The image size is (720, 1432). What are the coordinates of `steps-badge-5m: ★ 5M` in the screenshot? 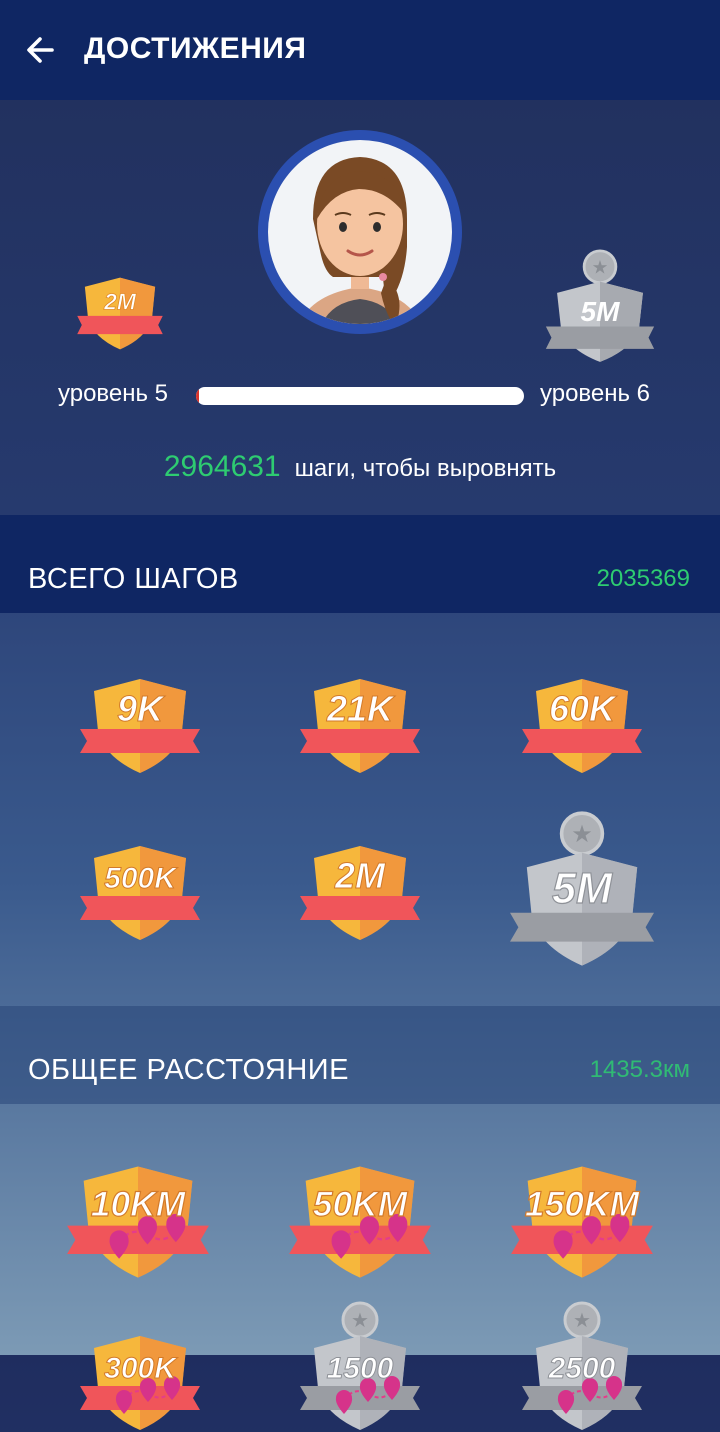 It's located at (582, 889).